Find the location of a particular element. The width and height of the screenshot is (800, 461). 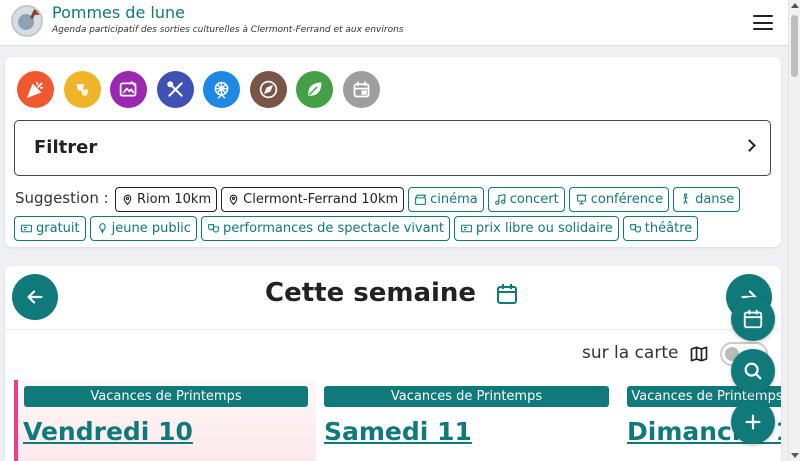

suggestion-chip-label: concert is located at coordinates (534, 199).